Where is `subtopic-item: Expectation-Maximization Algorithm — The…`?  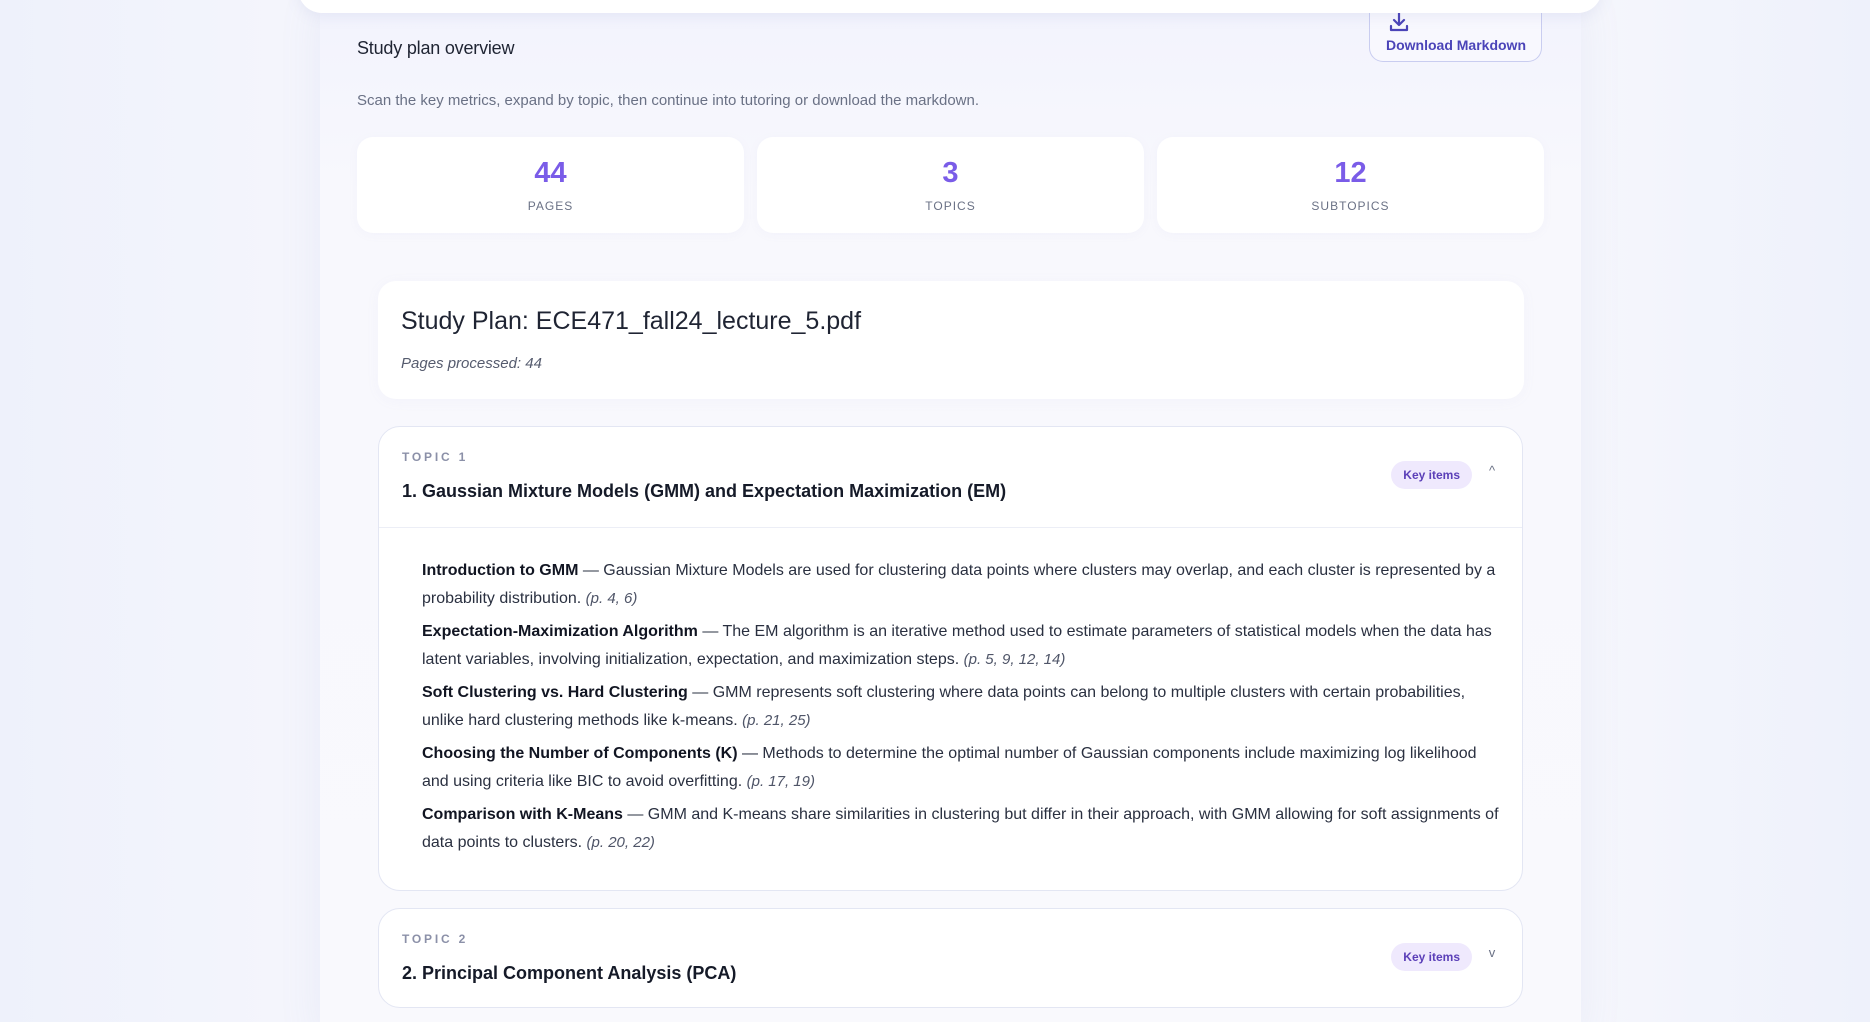 subtopic-item: Expectation-Maximization Algorithm — The… is located at coordinates (961, 646).